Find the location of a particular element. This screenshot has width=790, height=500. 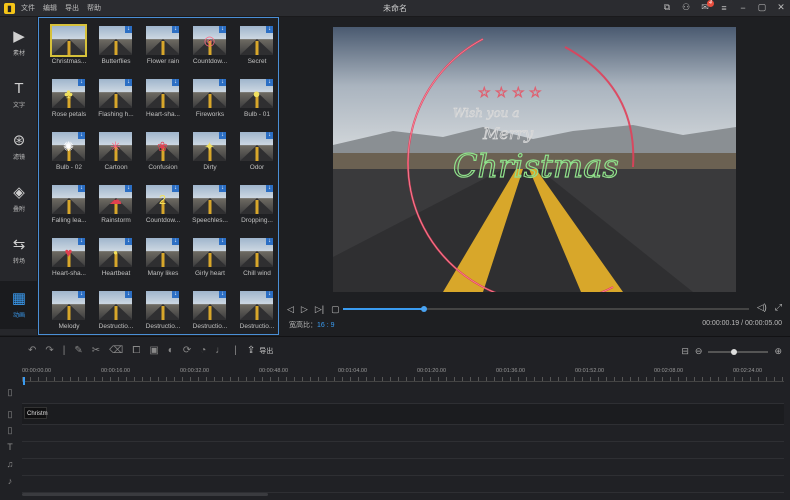

effect-item: ♣ ↓ Rose petals is located at coordinates (72, 103).